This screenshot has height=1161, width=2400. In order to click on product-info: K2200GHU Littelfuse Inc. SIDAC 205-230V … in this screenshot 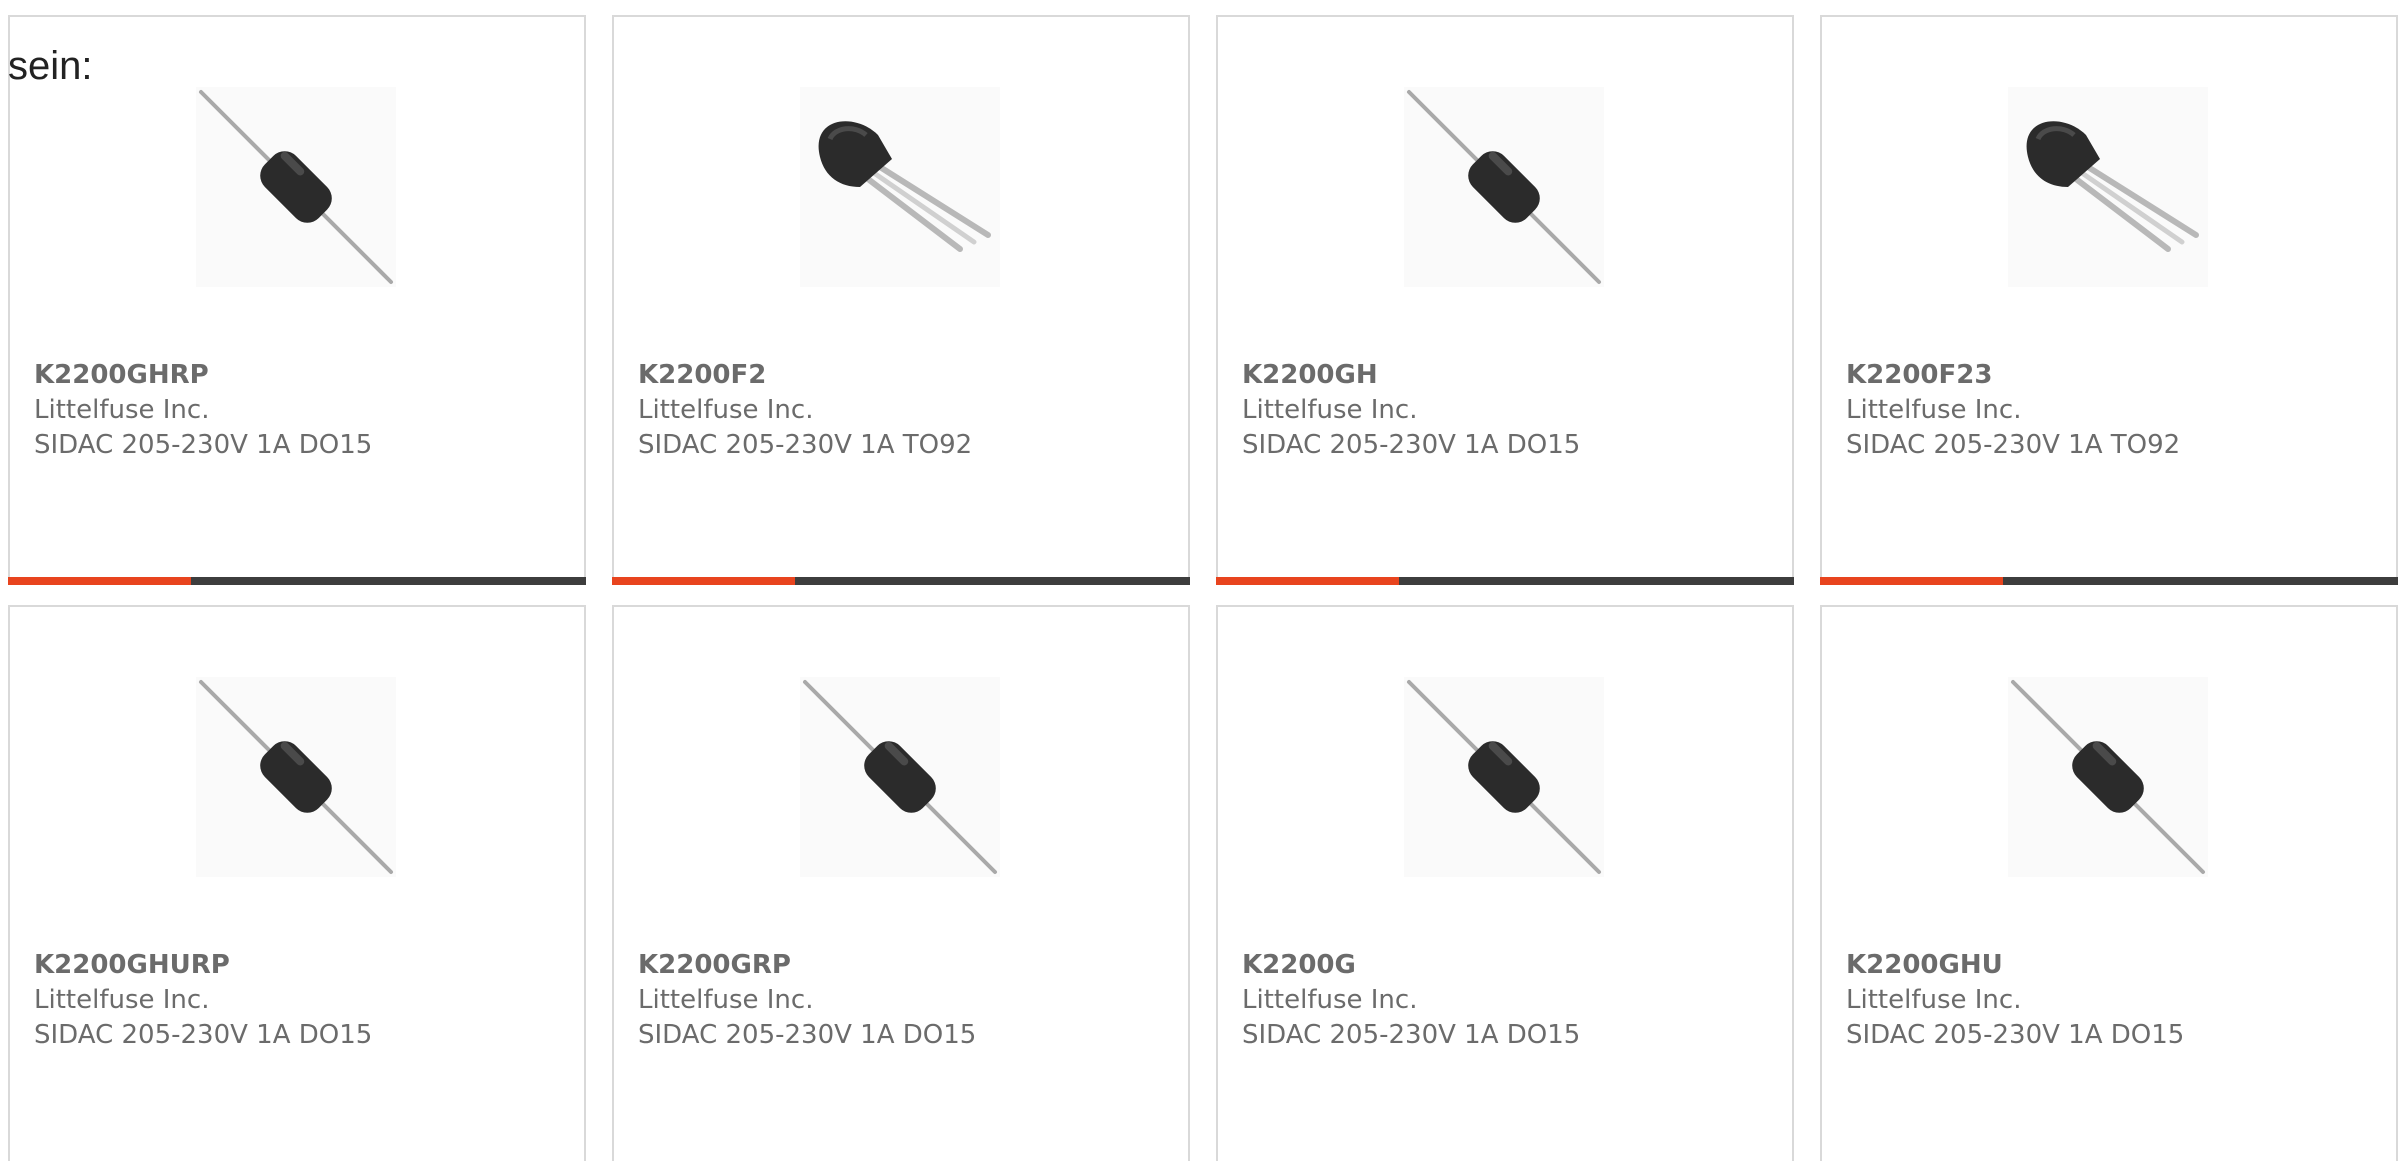, I will do `click(2015, 1000)`.